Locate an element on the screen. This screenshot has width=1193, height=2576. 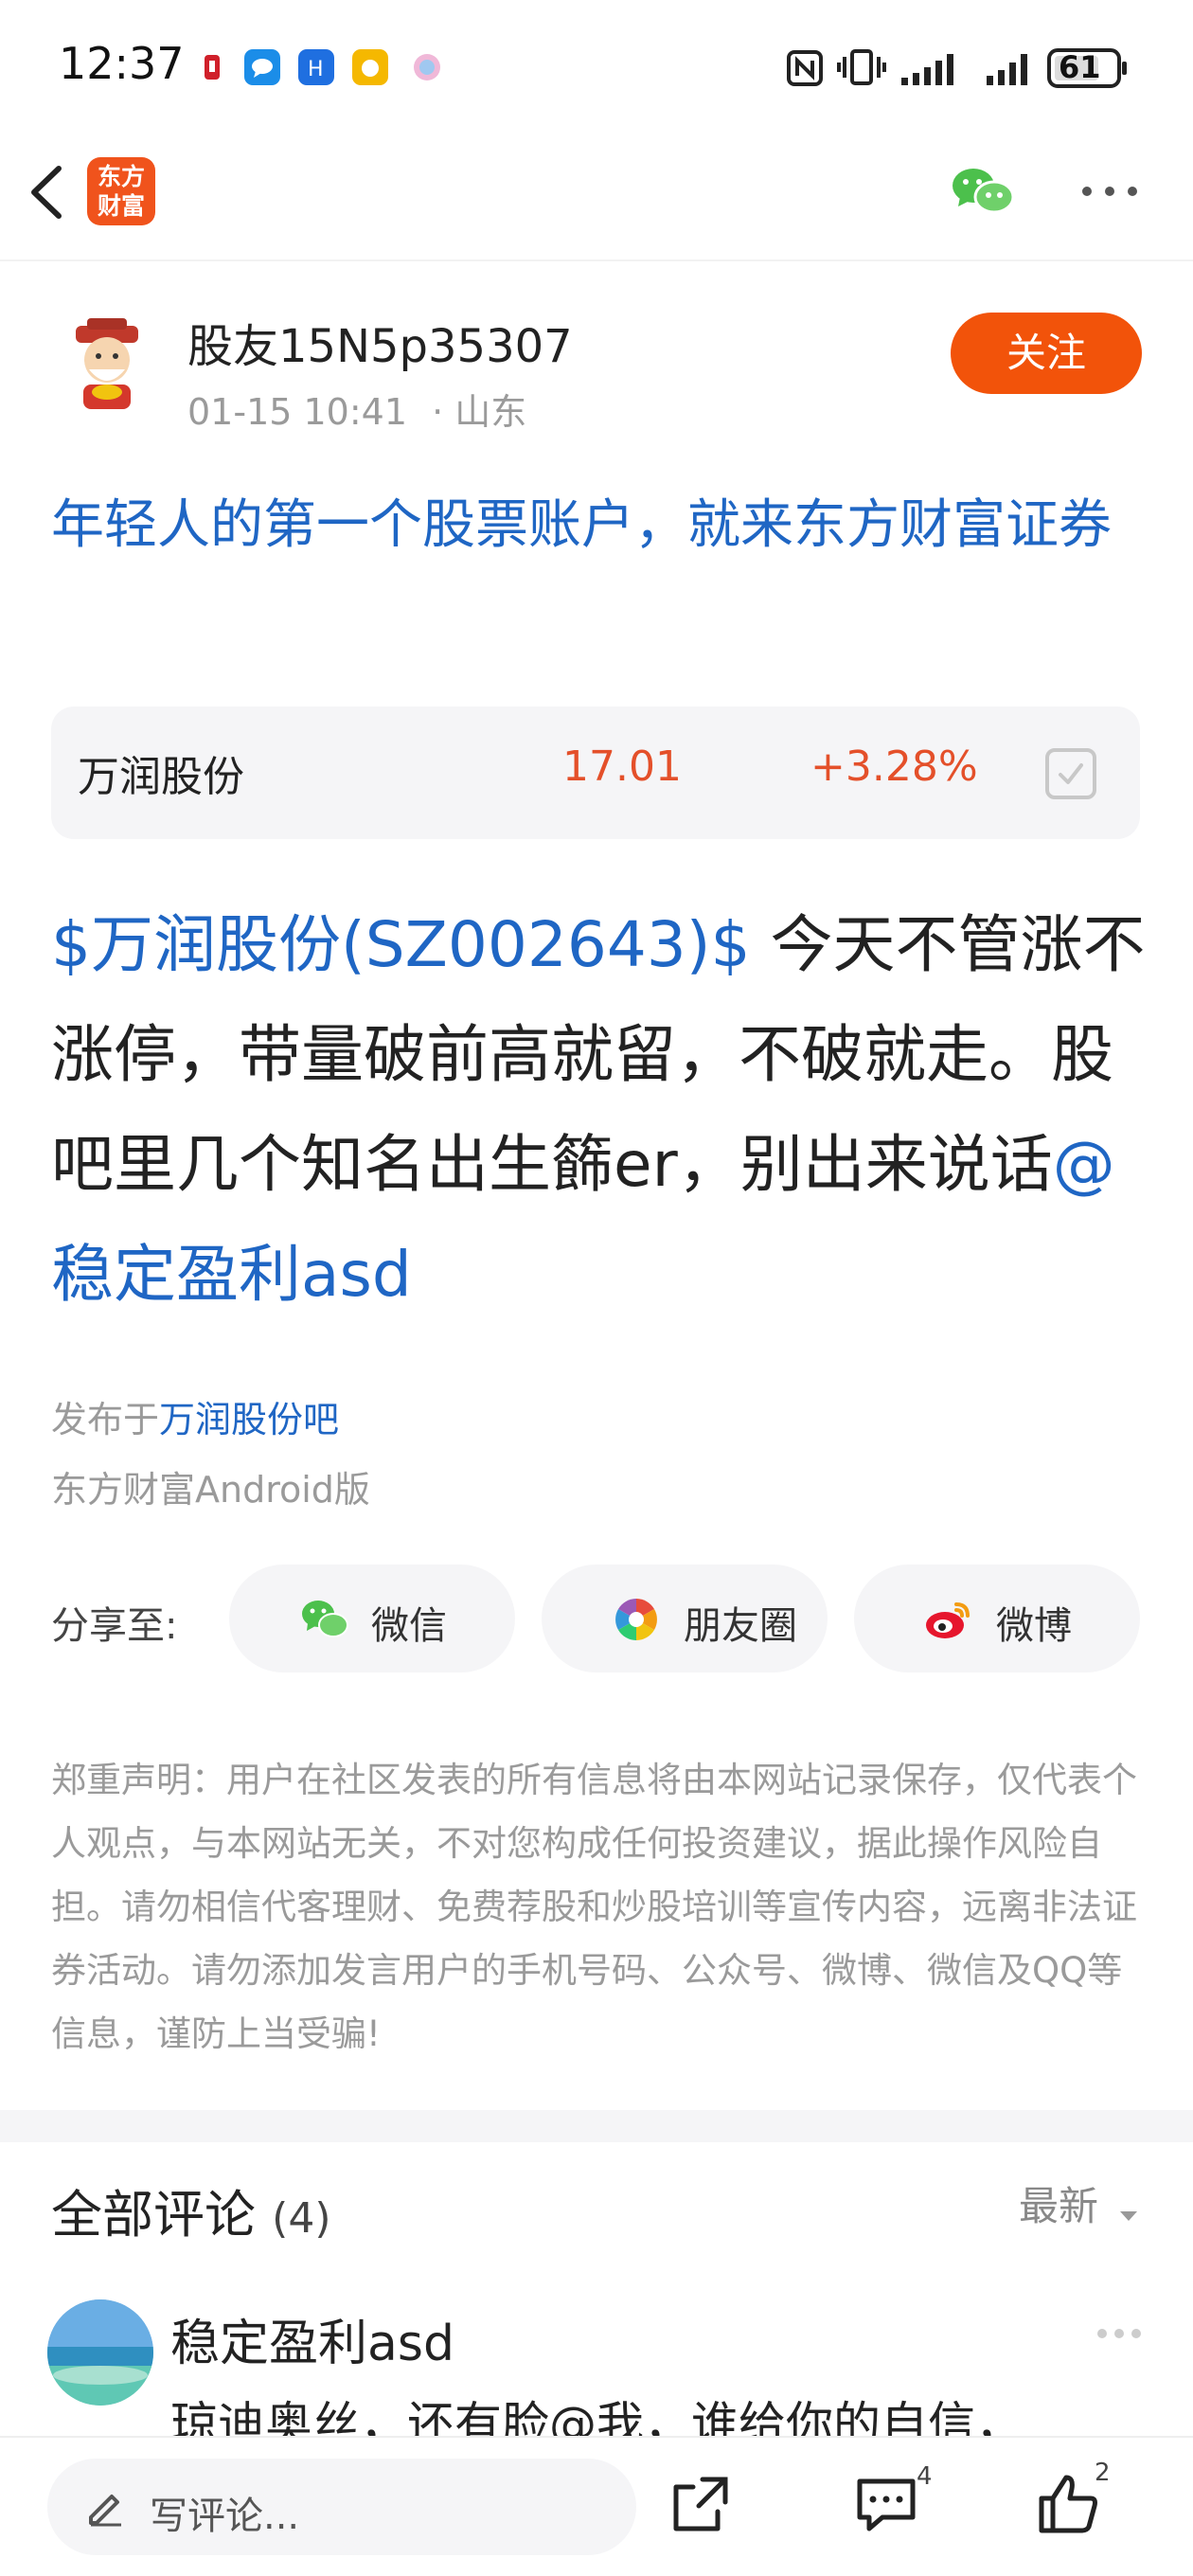
author-avatar is located at coordinates (107, 365).